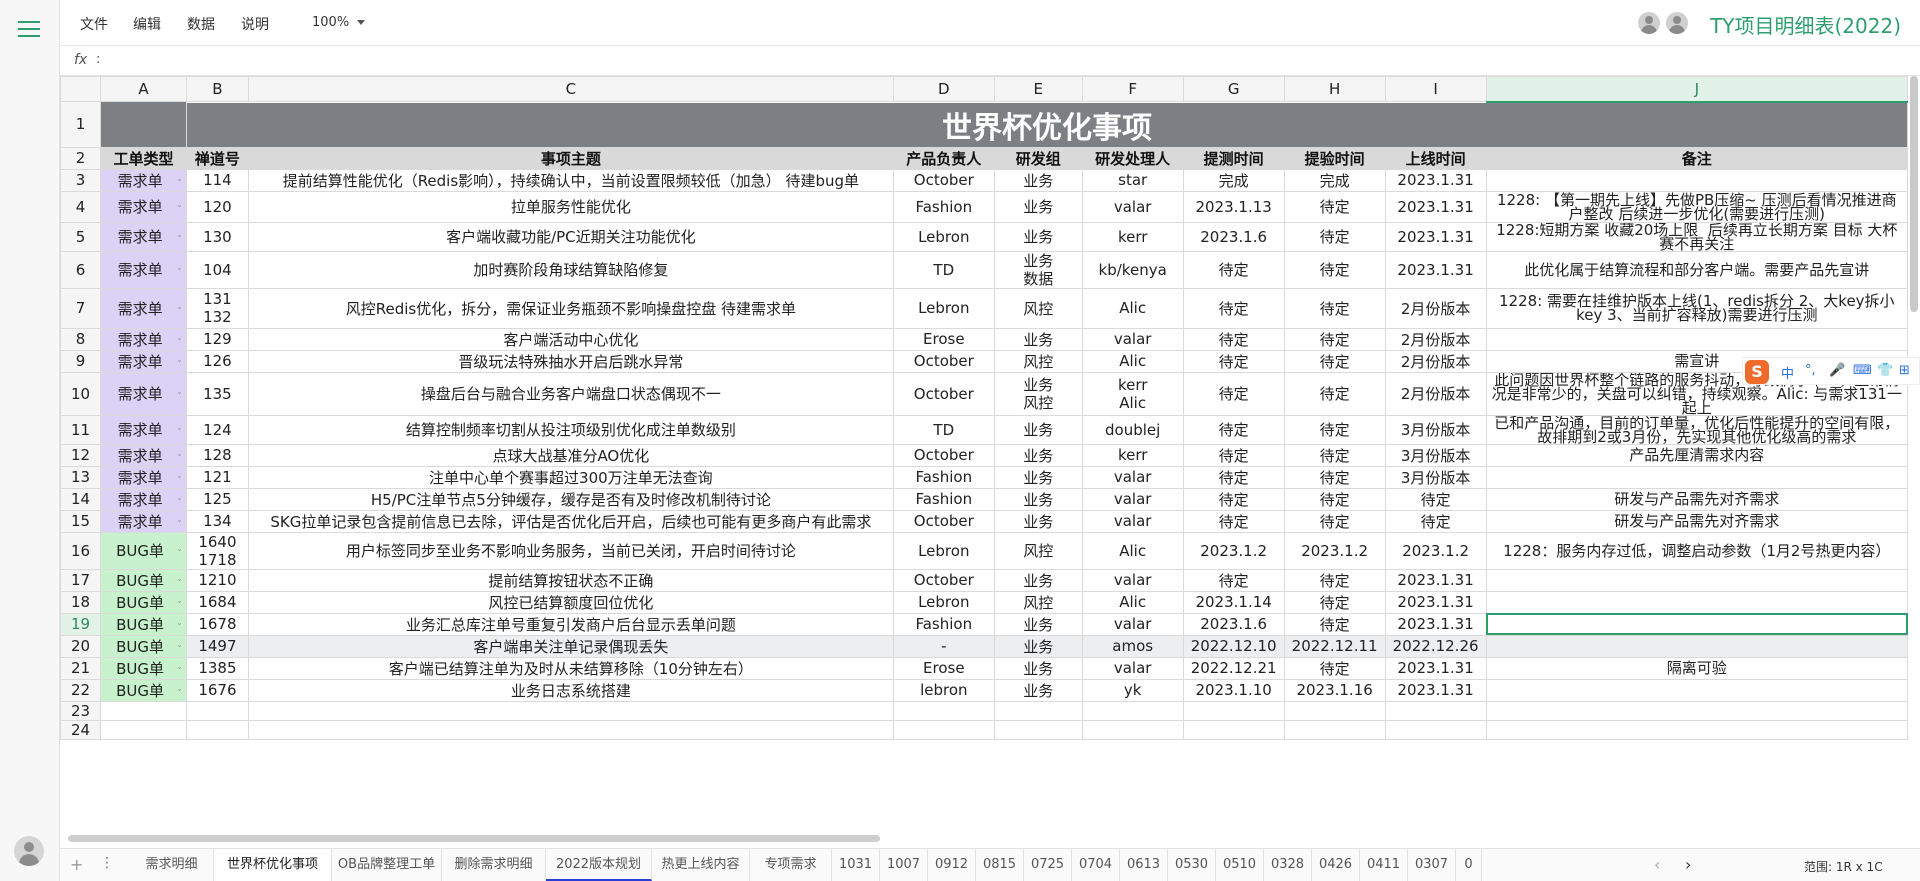 Image resolution: width=1920 pixels, height=881 pixels. What do you see at coordinates (1657, 864) in the screenshot?
I see `tabs-prev-icon: ‹` at bounding box center [1657, 864].